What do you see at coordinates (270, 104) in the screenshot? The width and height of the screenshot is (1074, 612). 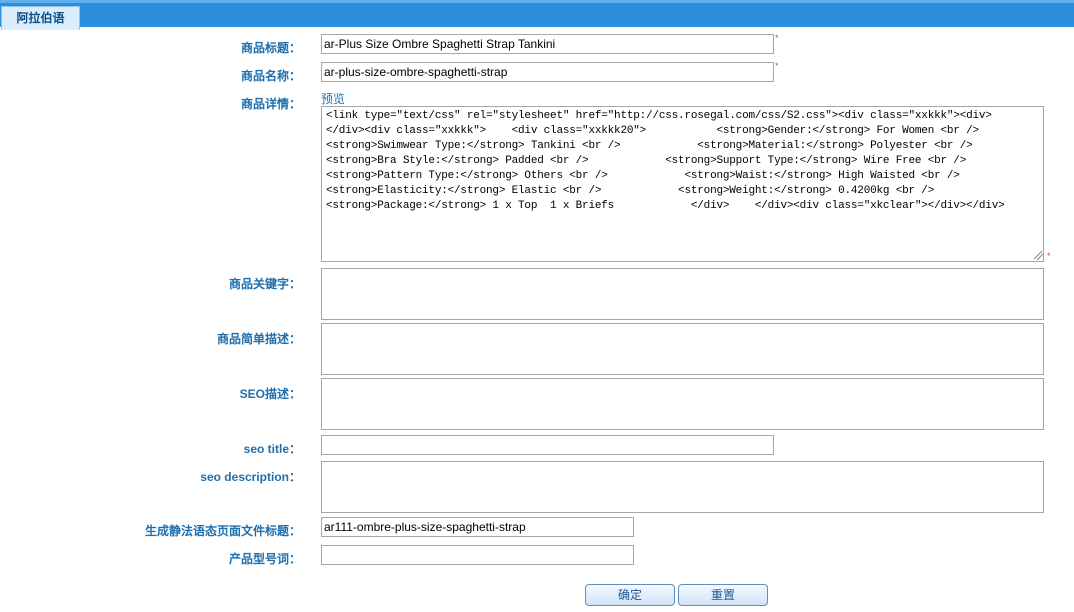 I see `detail-label: 商品详情：` at bounding box center [270, 104].